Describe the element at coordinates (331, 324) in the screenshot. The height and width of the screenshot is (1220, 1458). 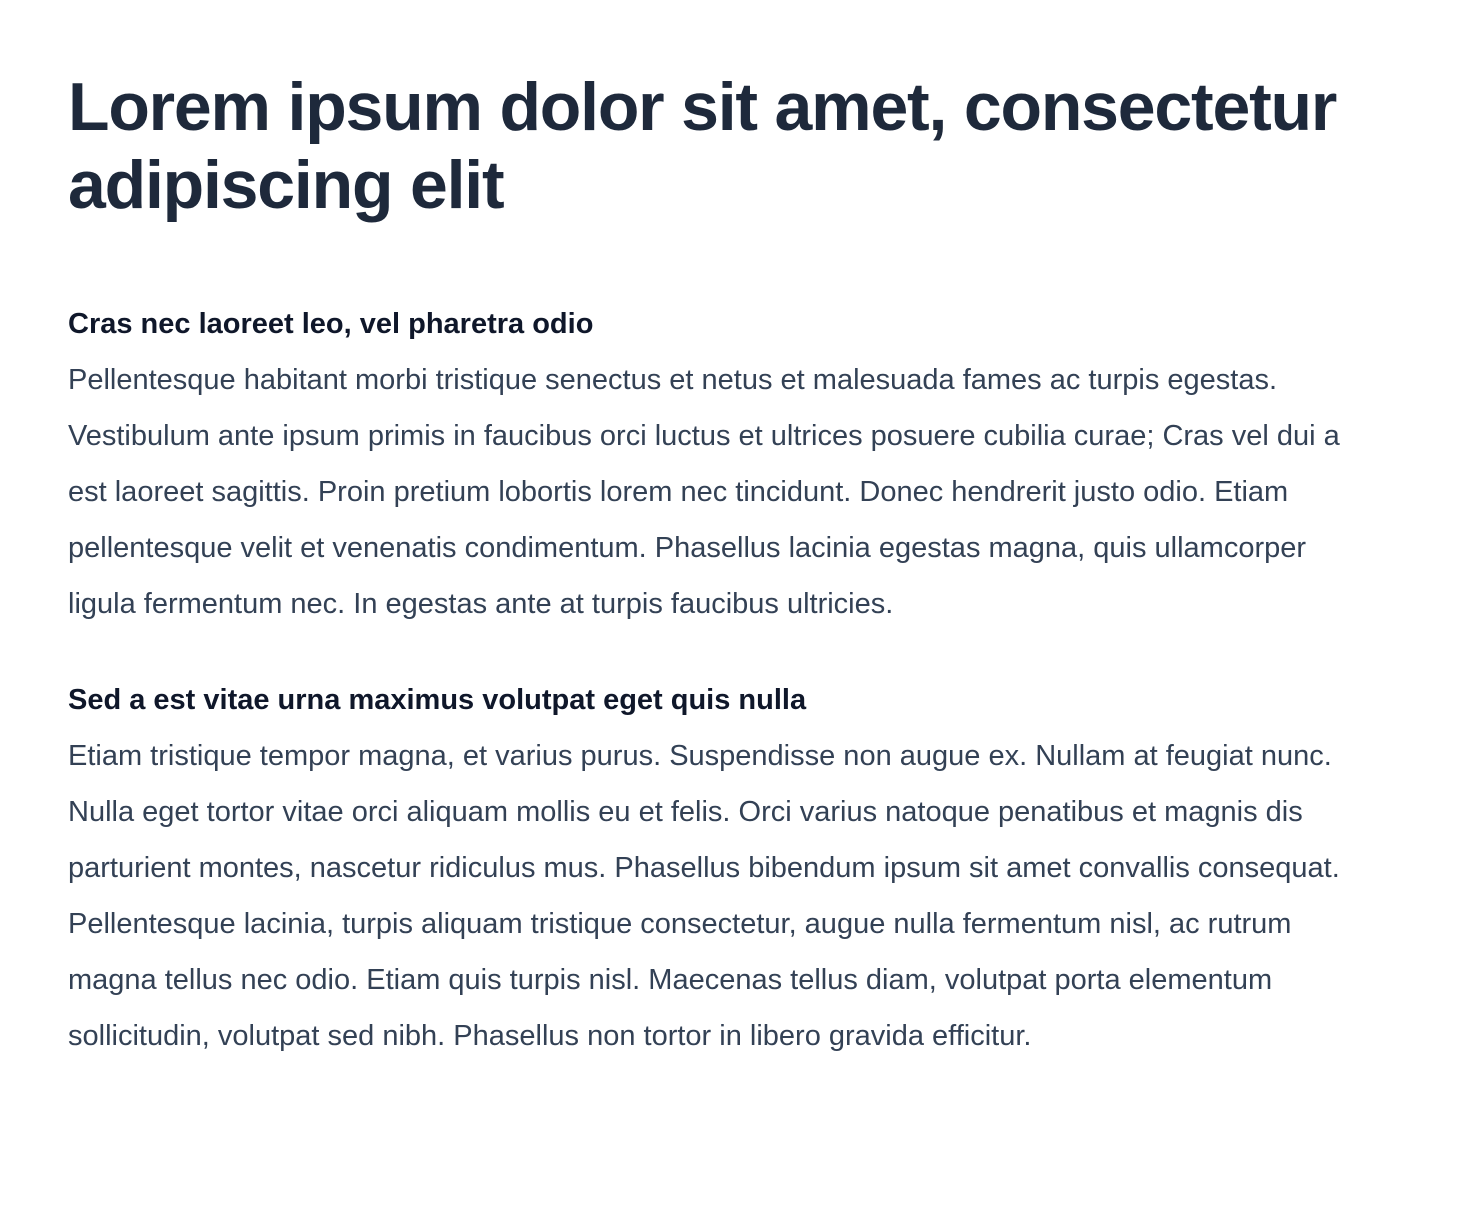
I see `section-heading: Cras nec laoreet leo, vel pharetra odio` at that location.